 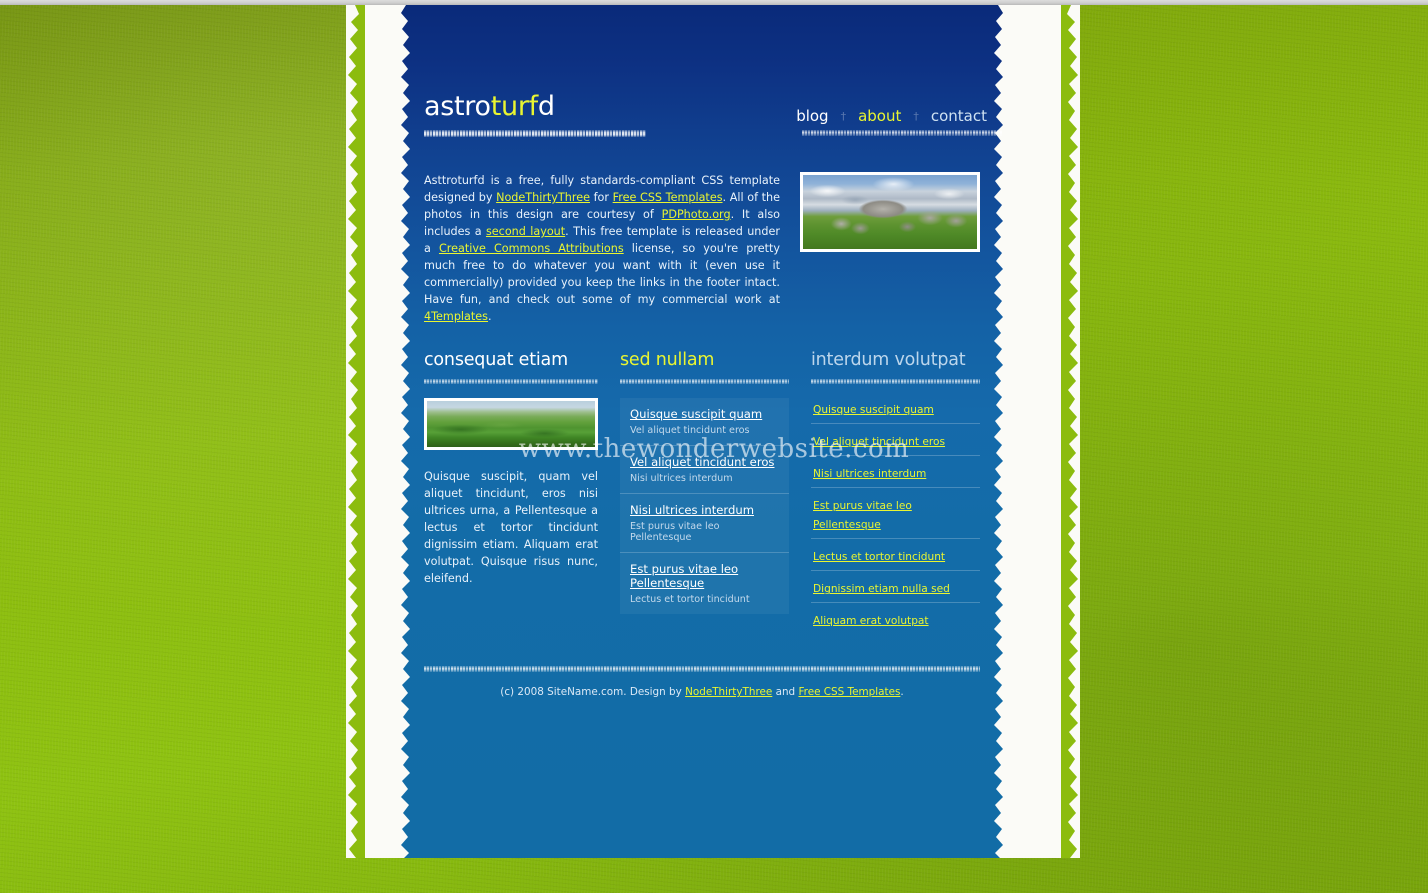 What do you see at coordinates (879, 442) in the screenshot?
I see `right-link: Vel aliquet tincidunt eros` at bounding box center [879, 442].